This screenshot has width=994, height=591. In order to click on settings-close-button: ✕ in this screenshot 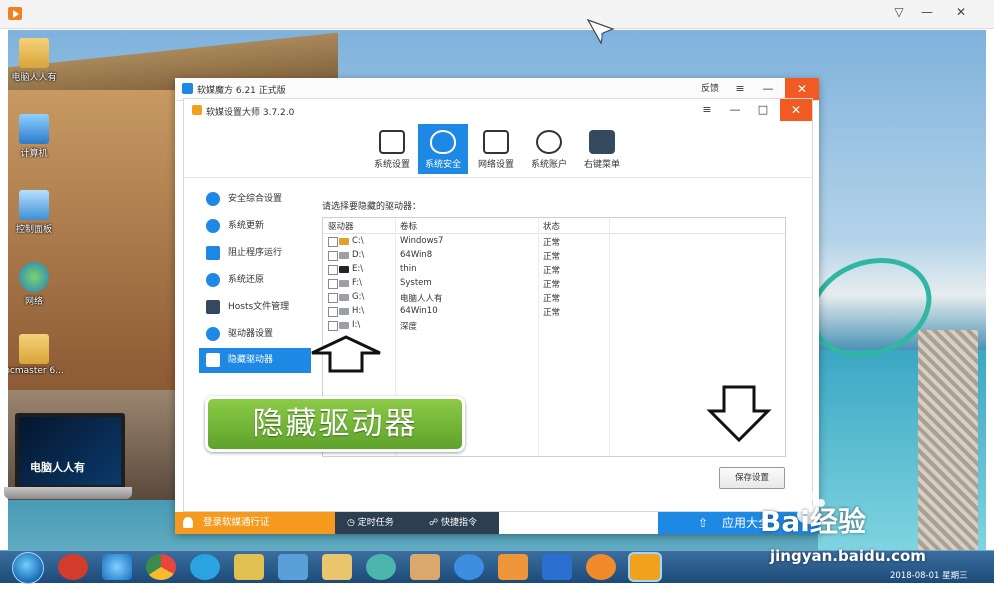, I will do `click(796, 110)`.